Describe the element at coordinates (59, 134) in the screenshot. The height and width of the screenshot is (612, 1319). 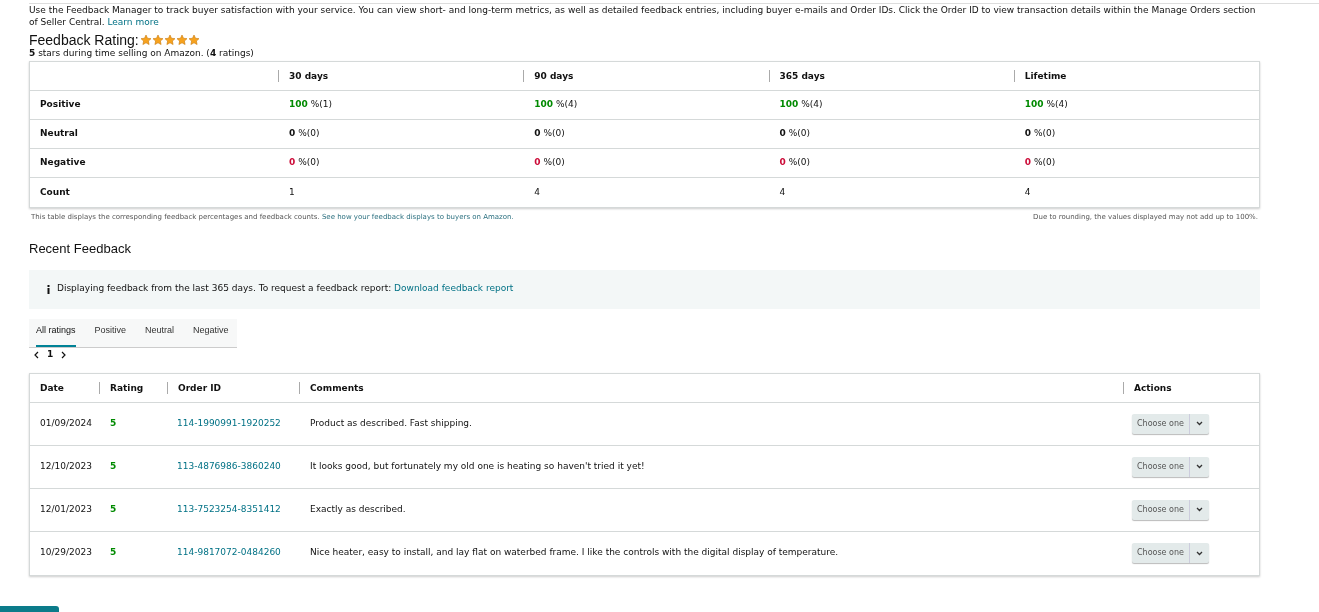
I see `row-label: Neutral` at that location.